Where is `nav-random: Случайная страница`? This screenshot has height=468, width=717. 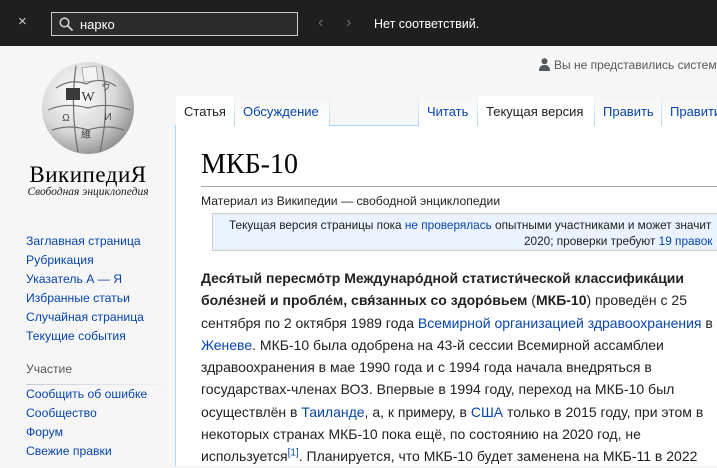 nav-random: Случайная страница is located at coordinates (85, 317).